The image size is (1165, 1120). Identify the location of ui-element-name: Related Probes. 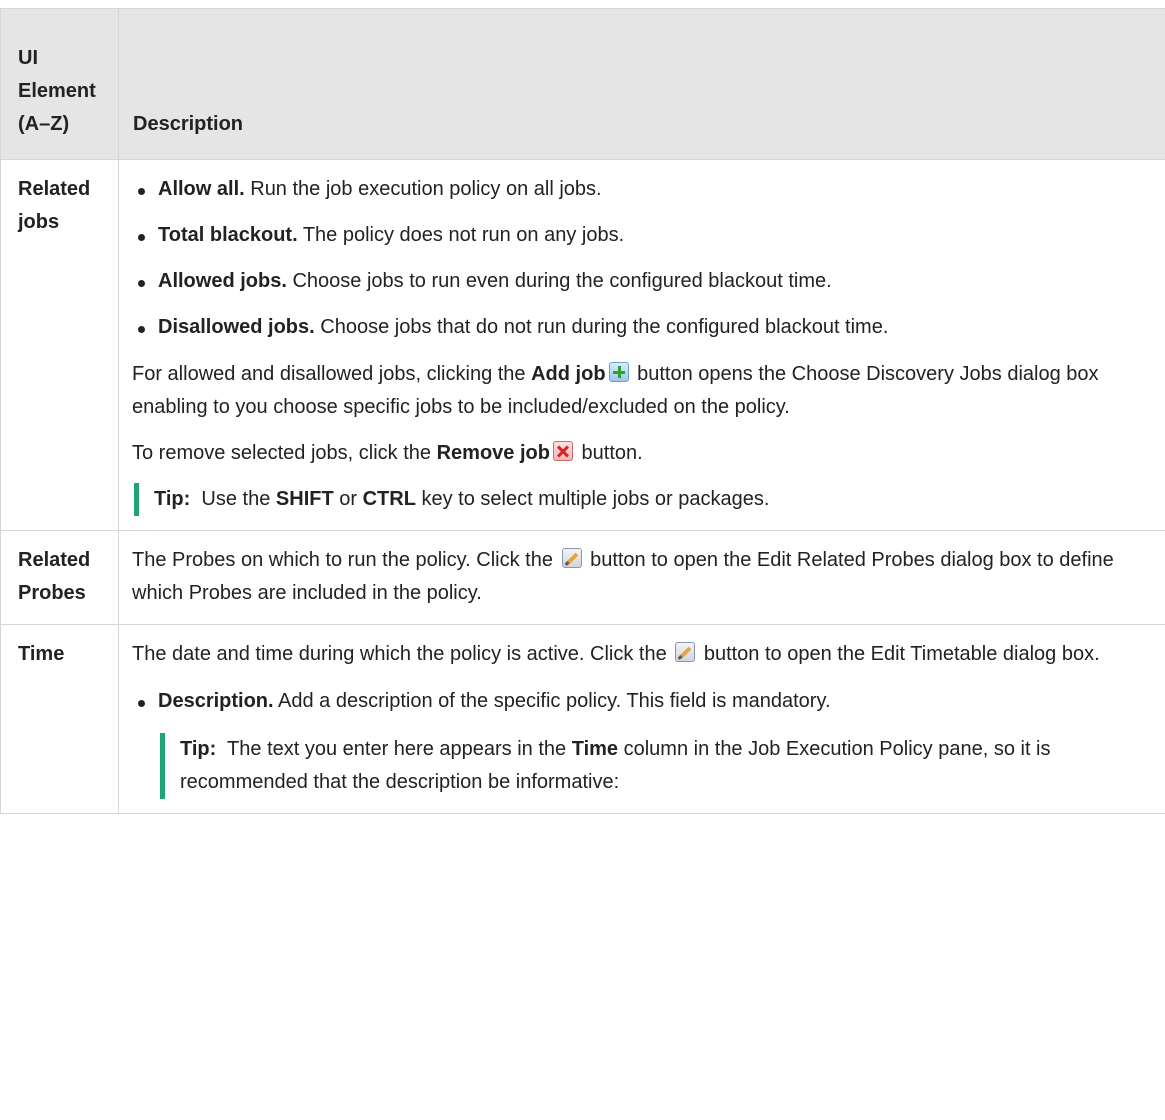
(59, 577).